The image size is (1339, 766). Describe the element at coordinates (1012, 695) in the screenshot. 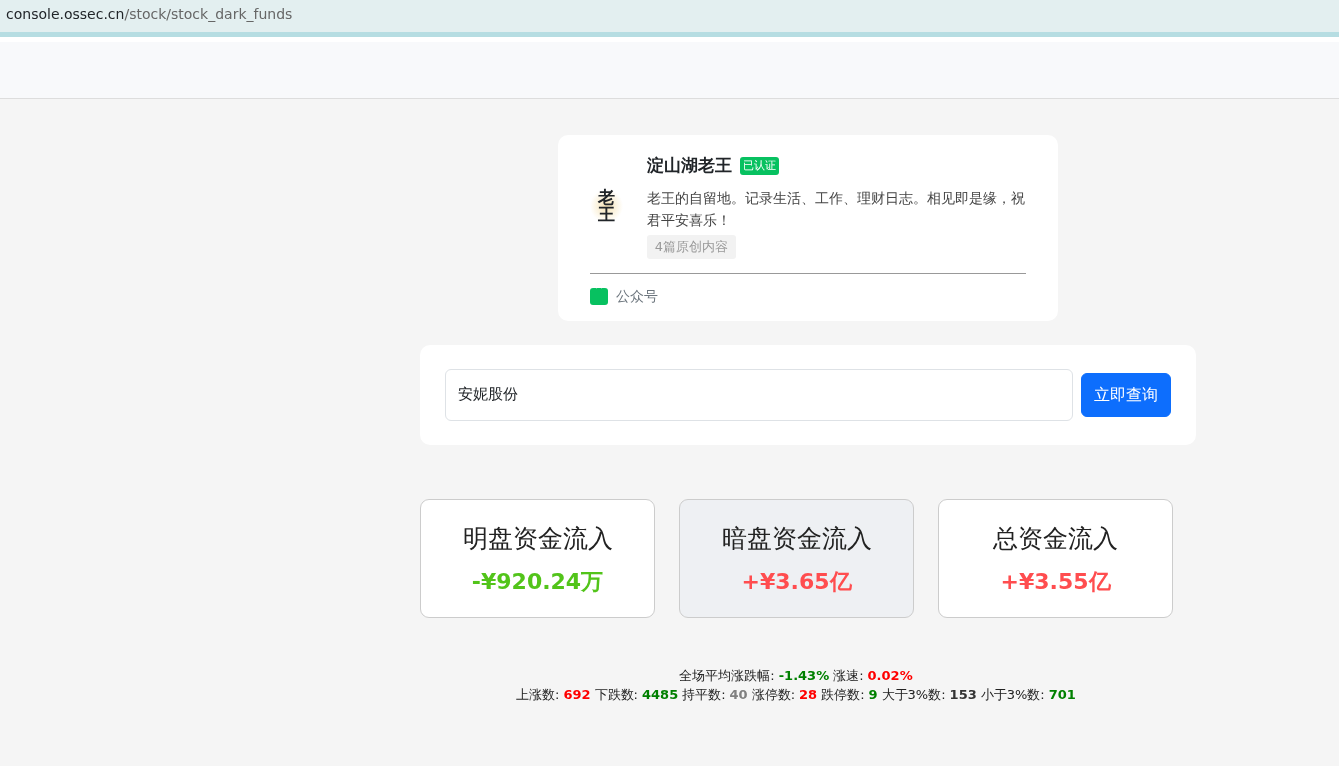

I see `stat-label: 小于3%数:` at that location.